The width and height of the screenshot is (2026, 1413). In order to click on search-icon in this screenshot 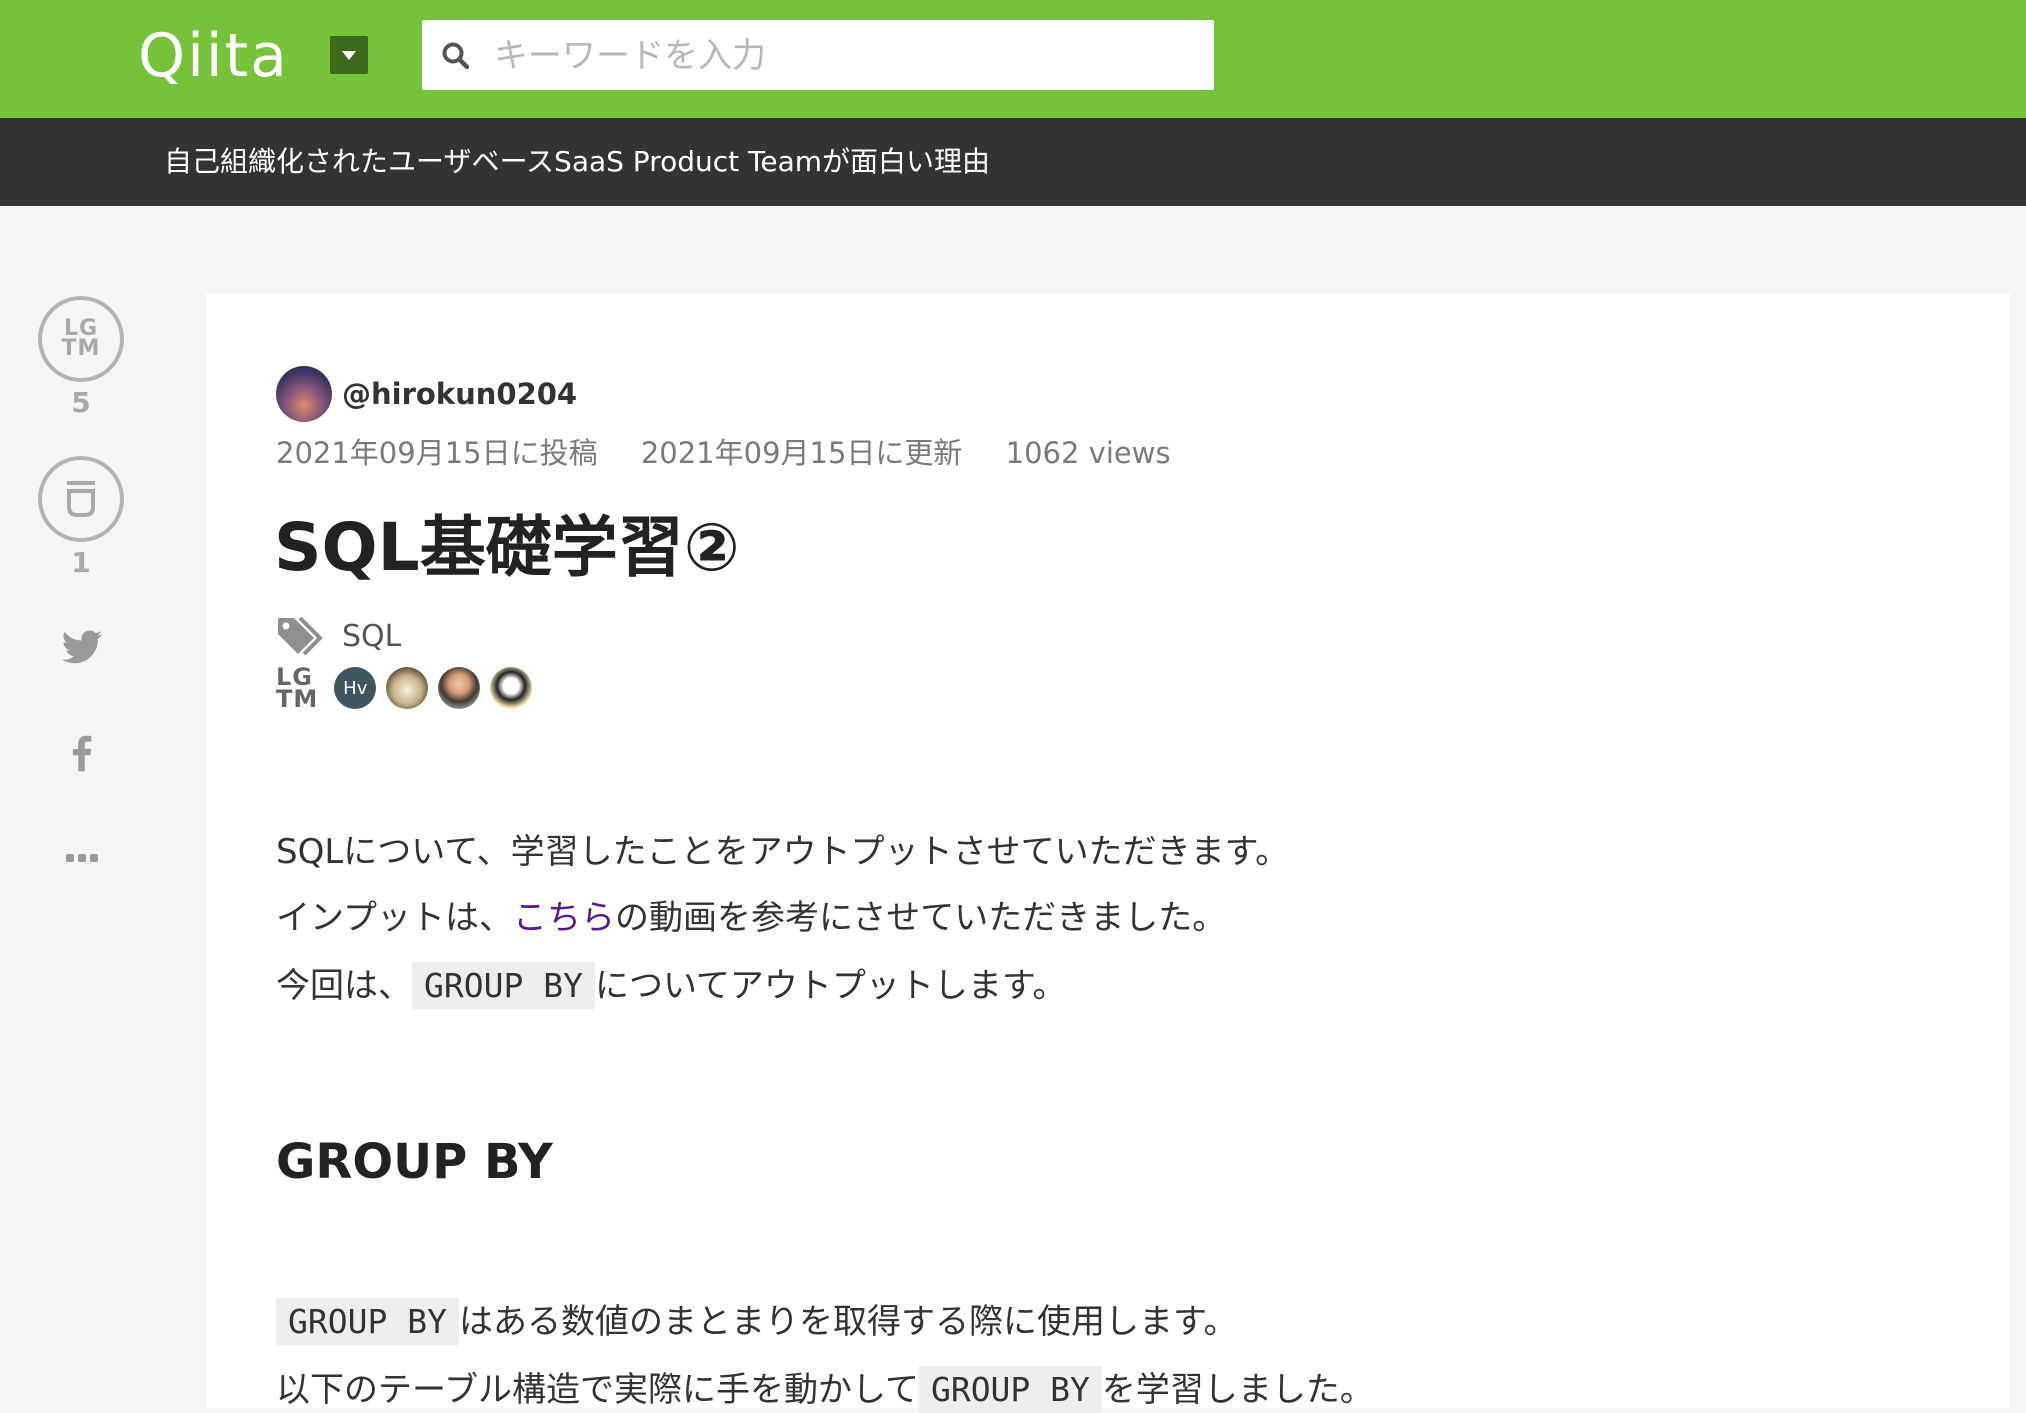, I will do `click(456, 56)`.